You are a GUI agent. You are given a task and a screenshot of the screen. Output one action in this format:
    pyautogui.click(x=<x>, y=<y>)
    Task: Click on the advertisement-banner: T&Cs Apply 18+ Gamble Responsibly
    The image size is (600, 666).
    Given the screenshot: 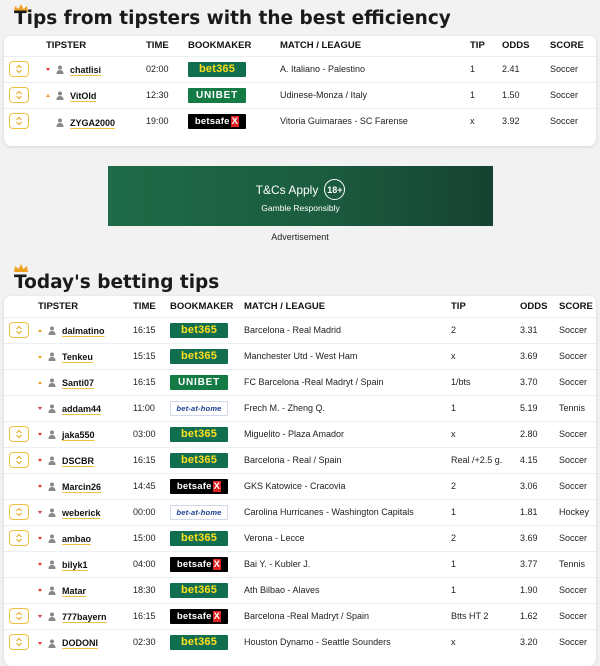 What is the action you would take?
    pyautogui.click(x=300, y=196)
    